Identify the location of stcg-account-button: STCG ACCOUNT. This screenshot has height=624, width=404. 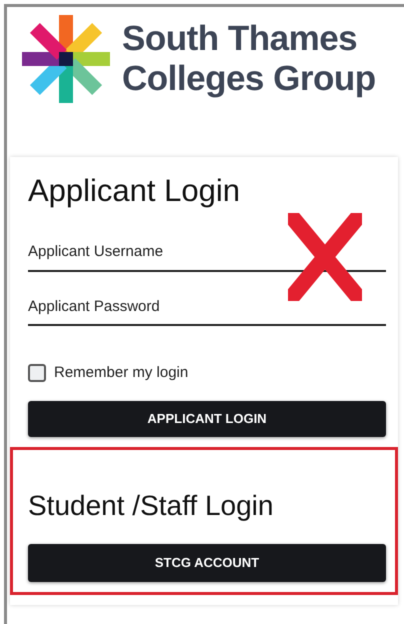
(207, 563).